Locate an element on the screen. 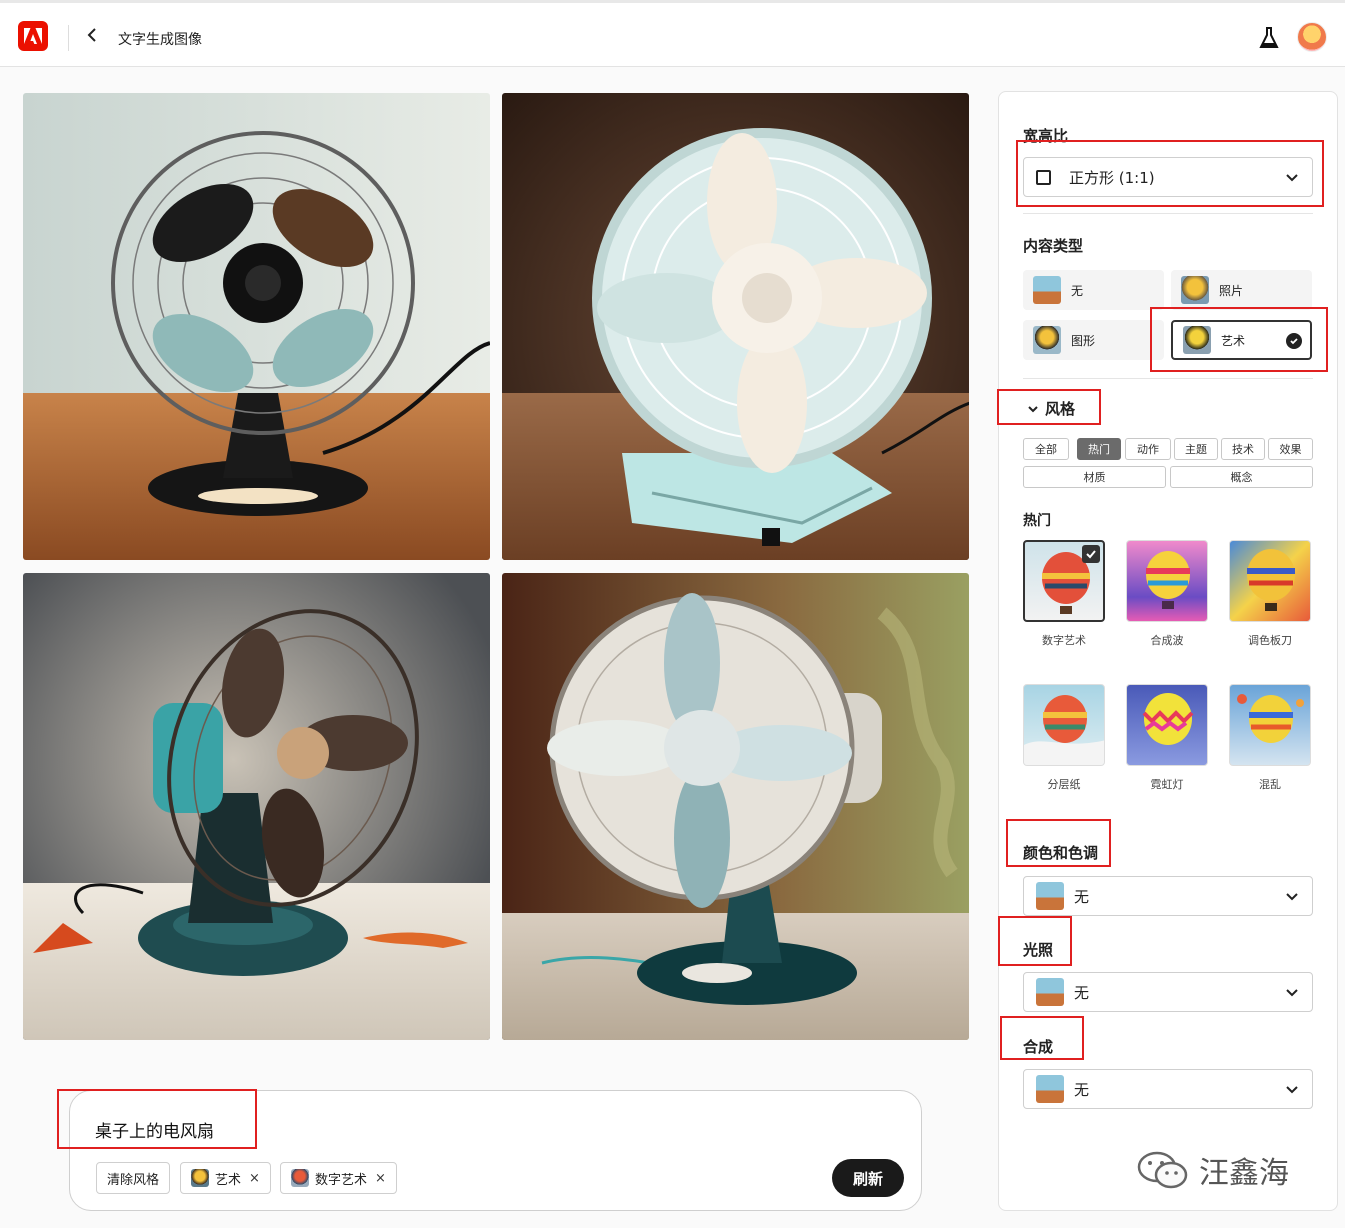 The image size is (1345, 1228). popular-section-title: 热门 is located at coordinates (1037, 521).